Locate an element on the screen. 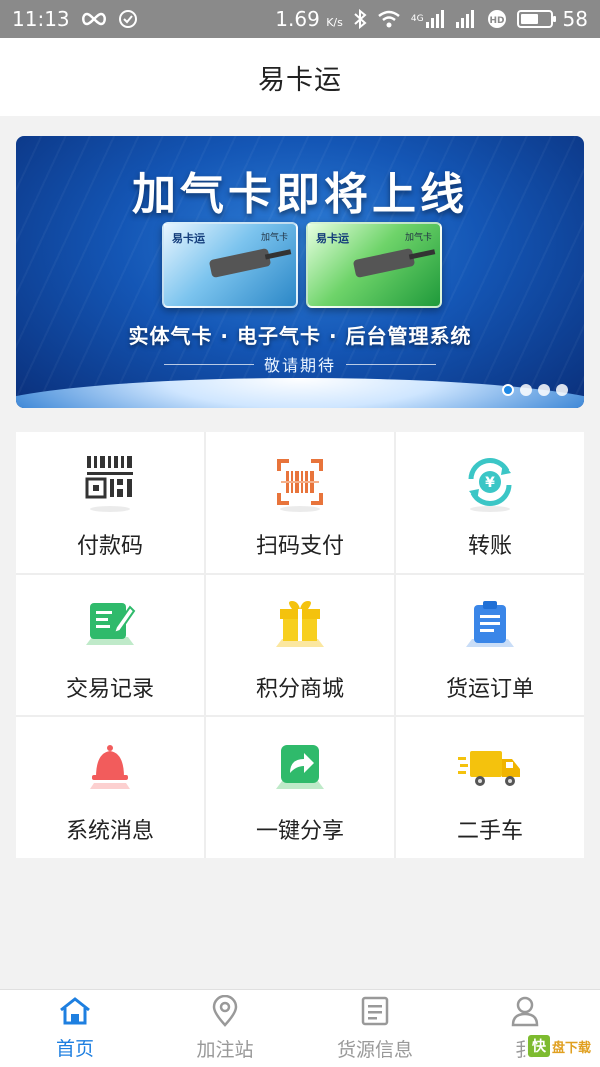 Image resolution: width=600 pixels, height=1067 pixels. grid-item-one-click-share: 一键分享 is located at coordinates (300, 787).